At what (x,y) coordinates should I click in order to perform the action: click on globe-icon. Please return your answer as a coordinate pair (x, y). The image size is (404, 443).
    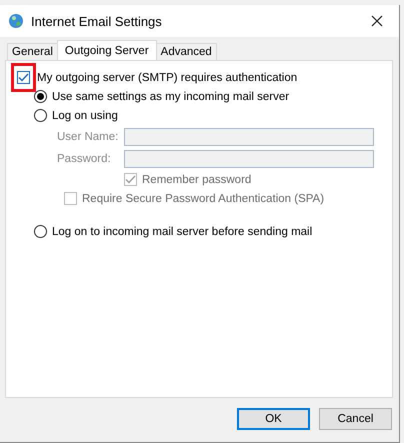
    Looking at the image, I should click on (16, 21).